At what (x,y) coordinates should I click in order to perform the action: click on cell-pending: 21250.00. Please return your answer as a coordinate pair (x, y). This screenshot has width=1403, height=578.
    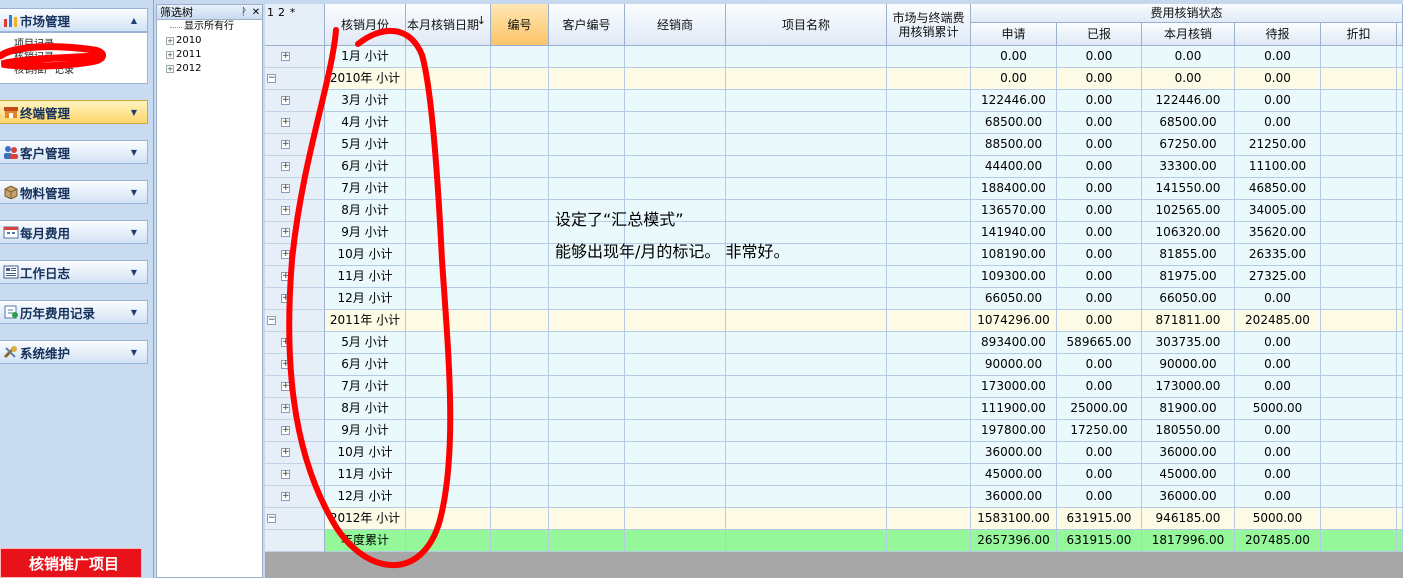
    Looking at the image, I should click on (1278, 145).